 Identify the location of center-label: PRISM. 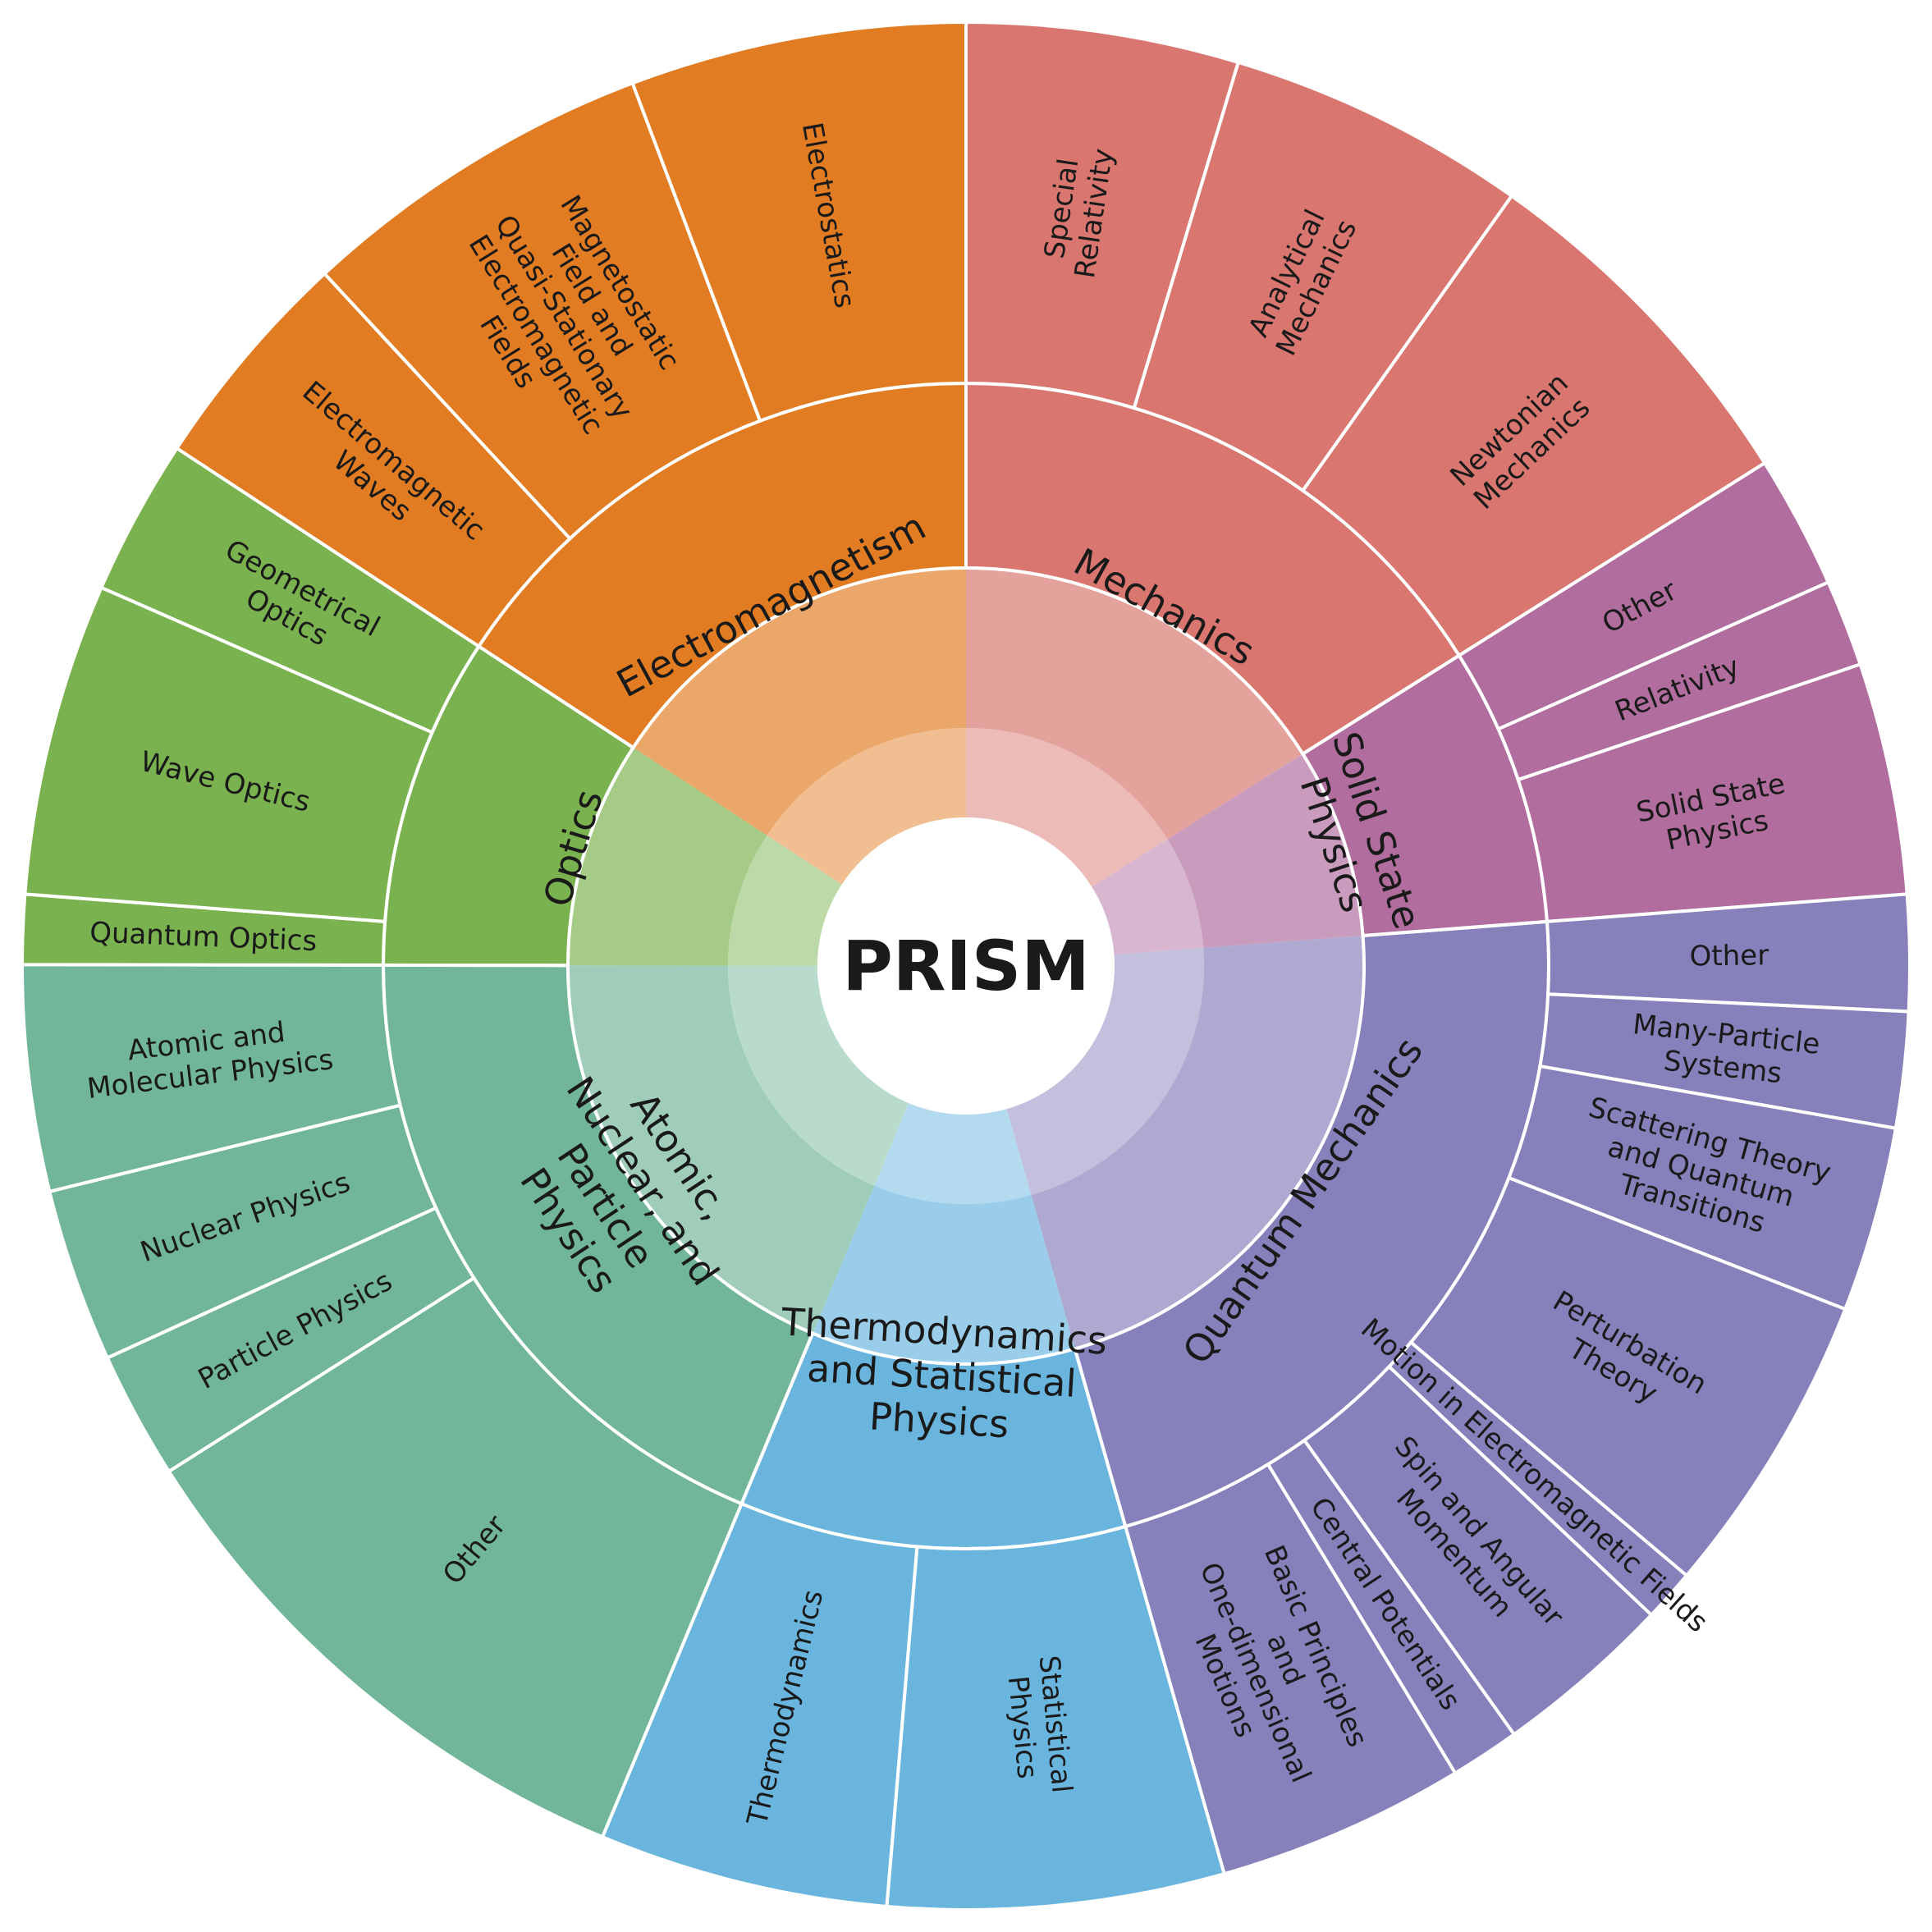
(966, 966).